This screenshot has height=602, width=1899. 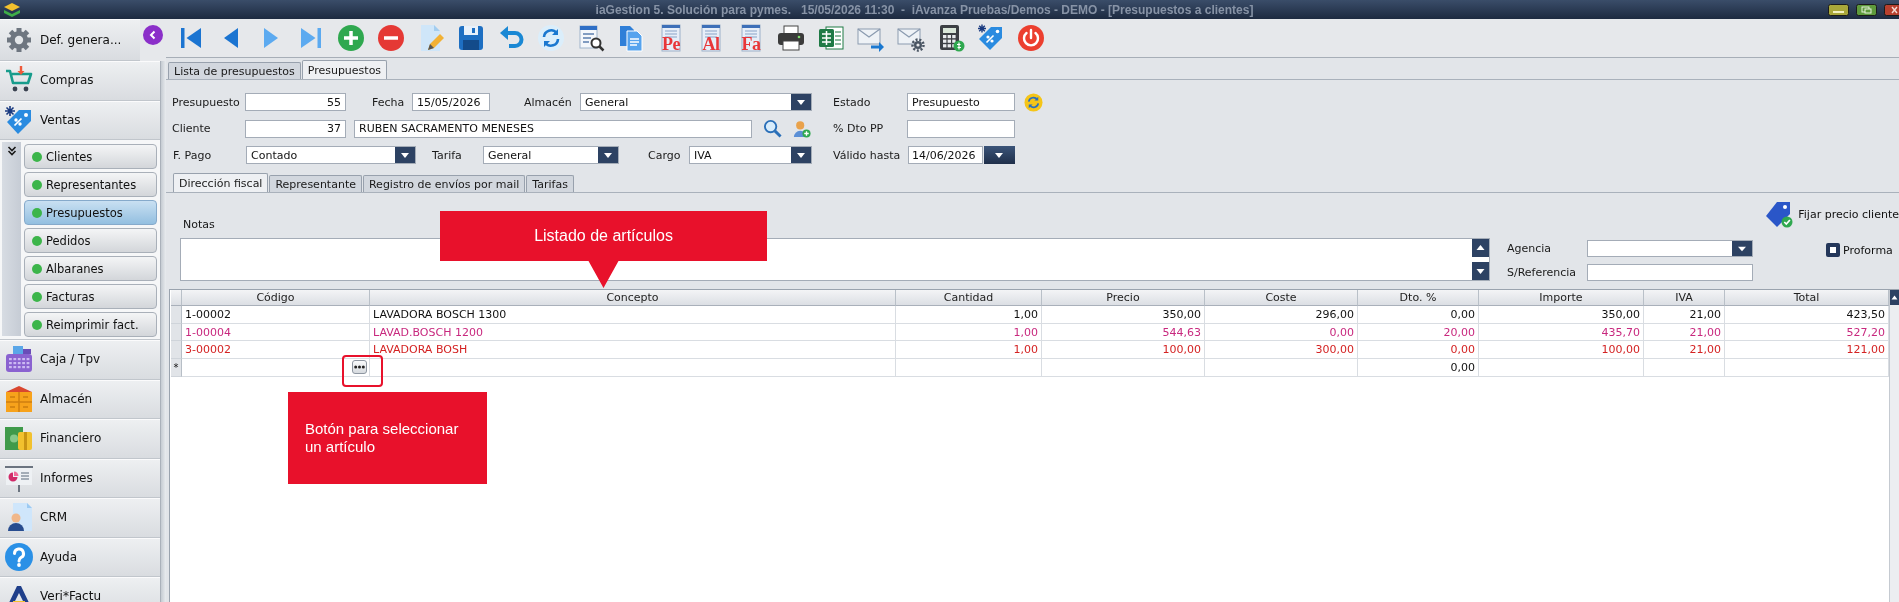 I want to click on column-header: Código, so click(x=276, y=298).